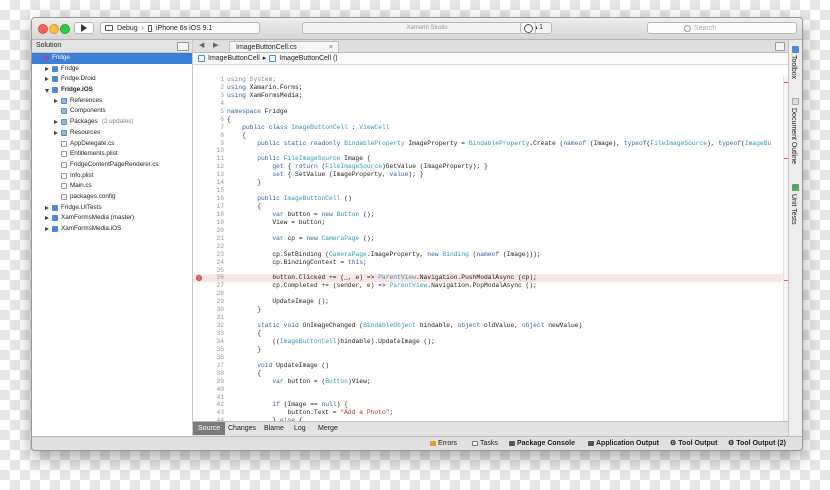 Image resolution: width=830 pixels, height=490 pixels. What do you see at coordinates (490, 207) in the screenshot?
I see `code-line: 17 {` at bounding box center [490, 207].